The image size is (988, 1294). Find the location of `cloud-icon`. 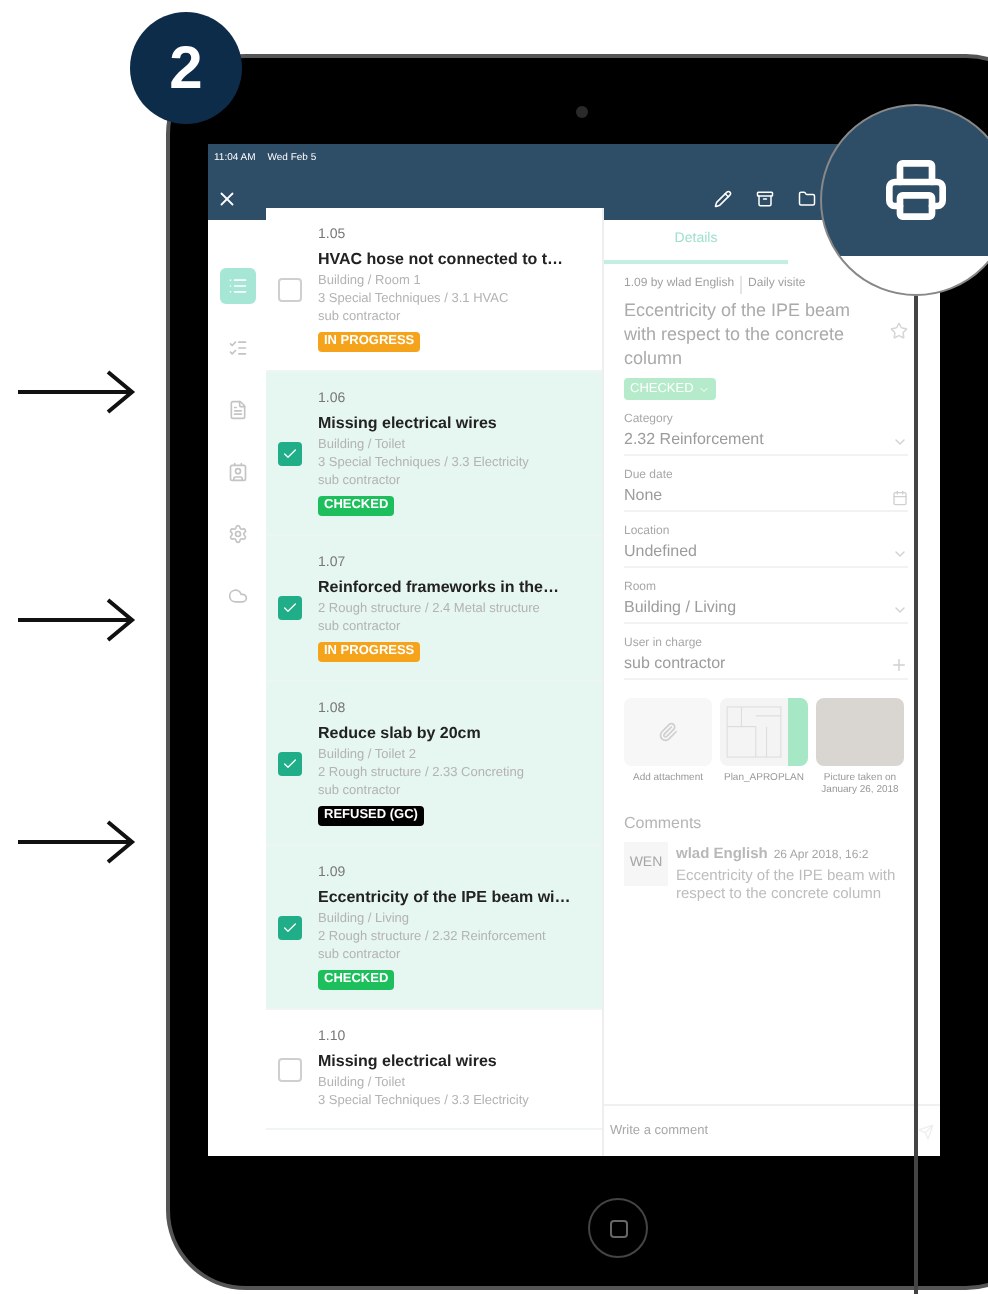

cloud-icon is located at coordinates (237, 596).